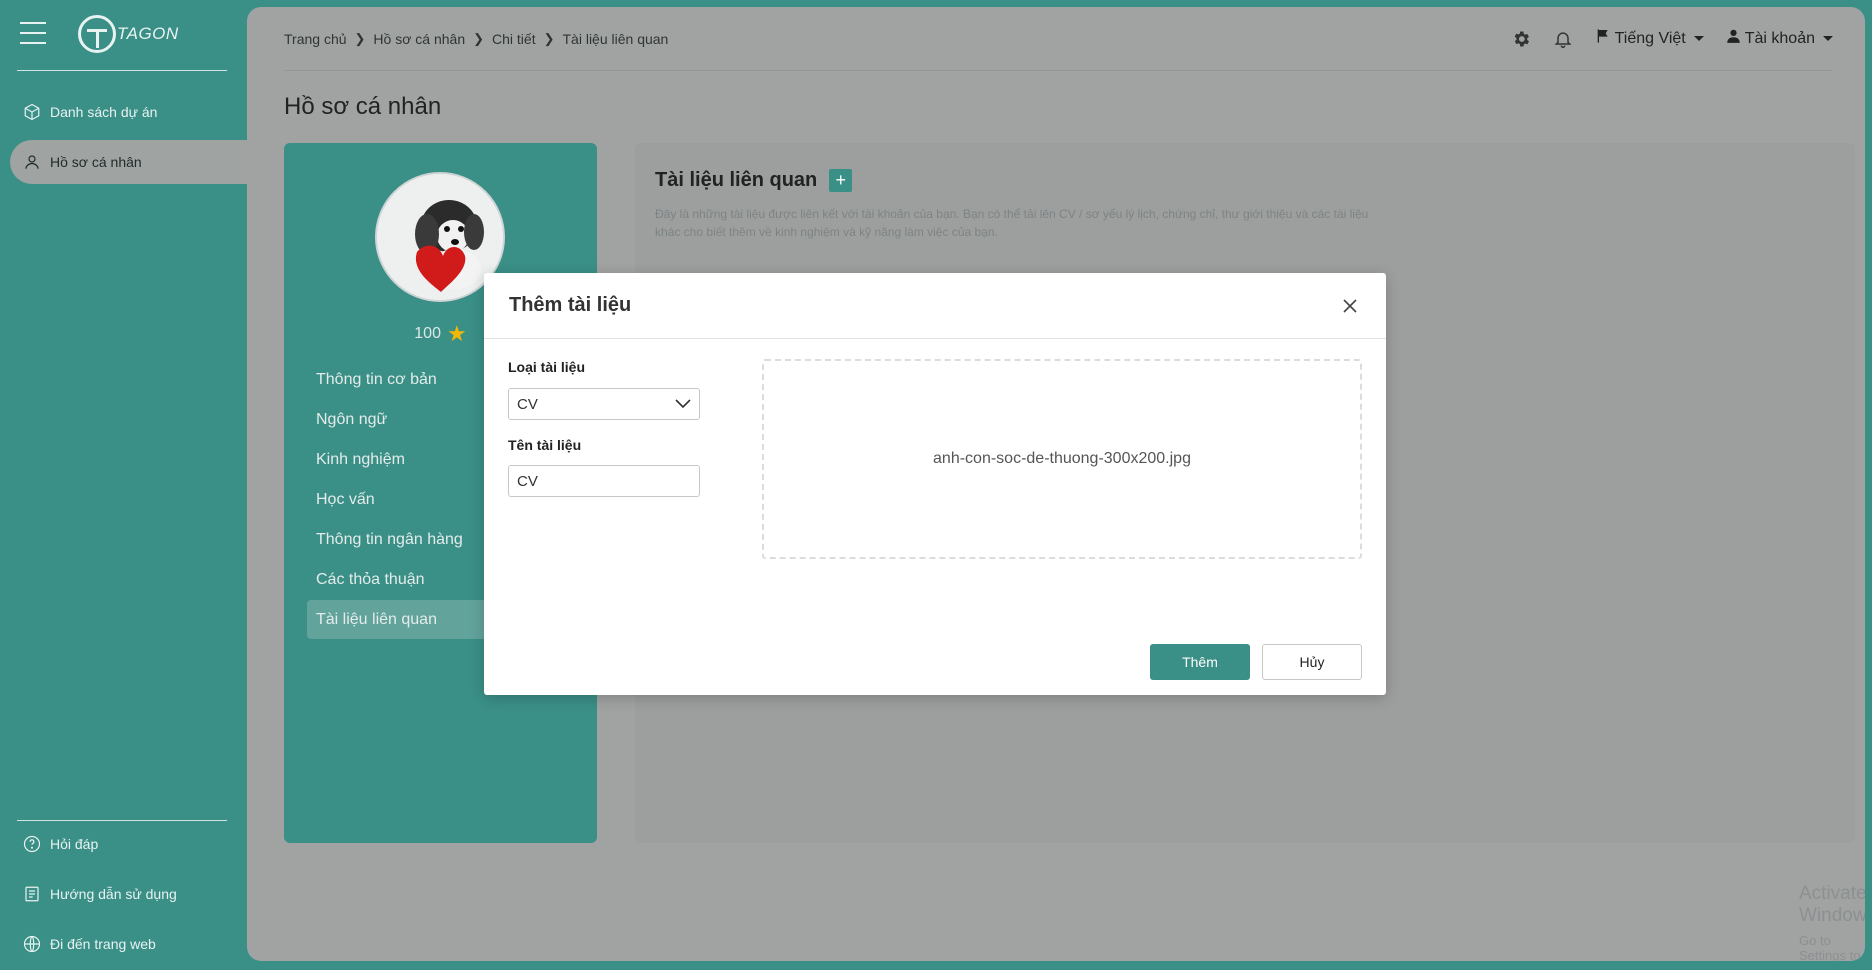  Describe the element at coordinates (570, 305) in the screenshot. I see `modal-title: Thêm tài liệu` at that location.